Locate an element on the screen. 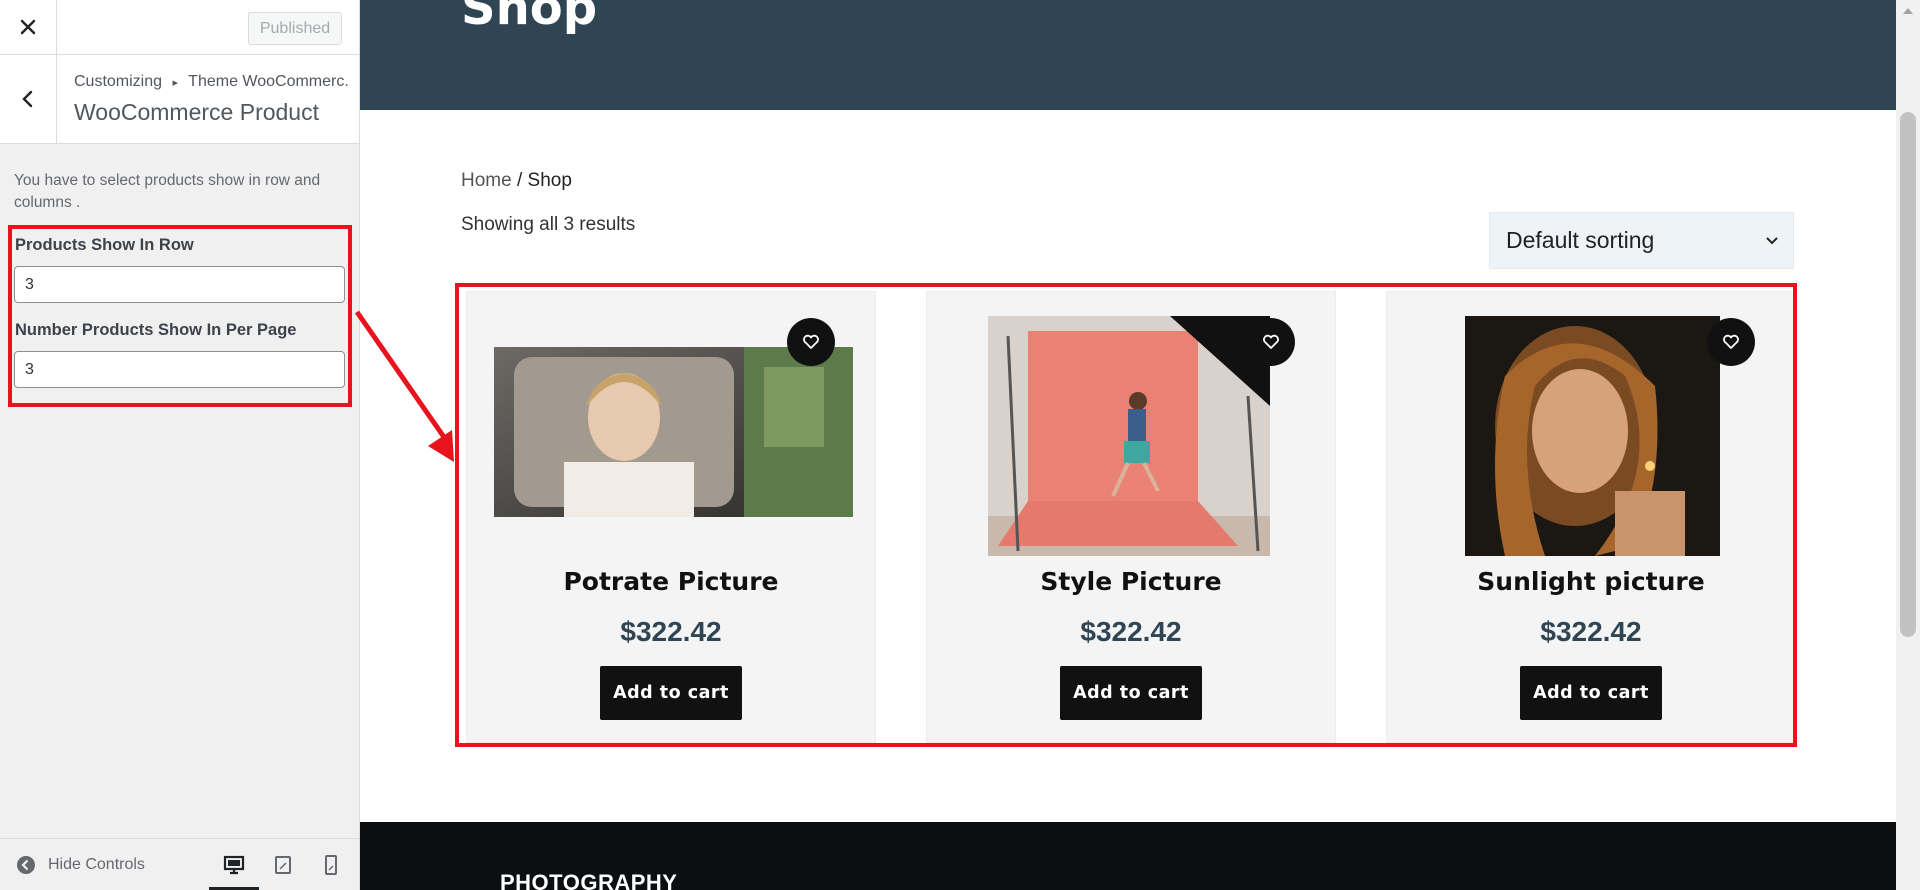  preview-scrollbar is located at coordinates (1908, 445).